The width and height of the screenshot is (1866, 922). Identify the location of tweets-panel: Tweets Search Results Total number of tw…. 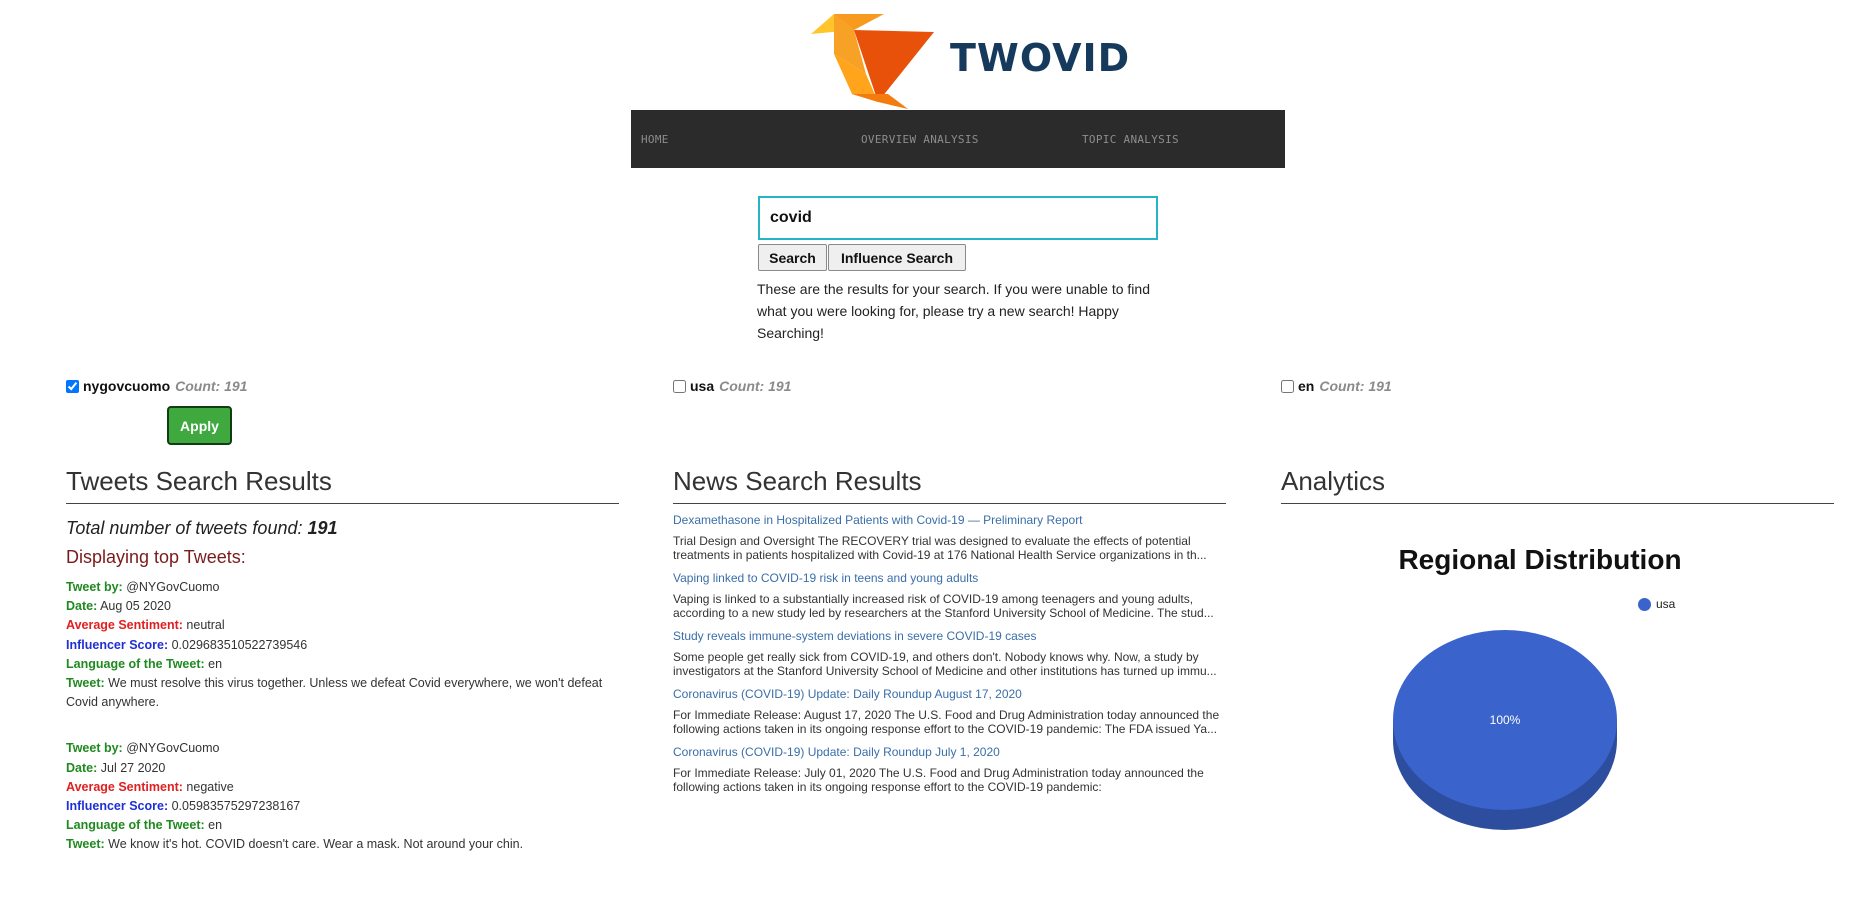
(342, 661).